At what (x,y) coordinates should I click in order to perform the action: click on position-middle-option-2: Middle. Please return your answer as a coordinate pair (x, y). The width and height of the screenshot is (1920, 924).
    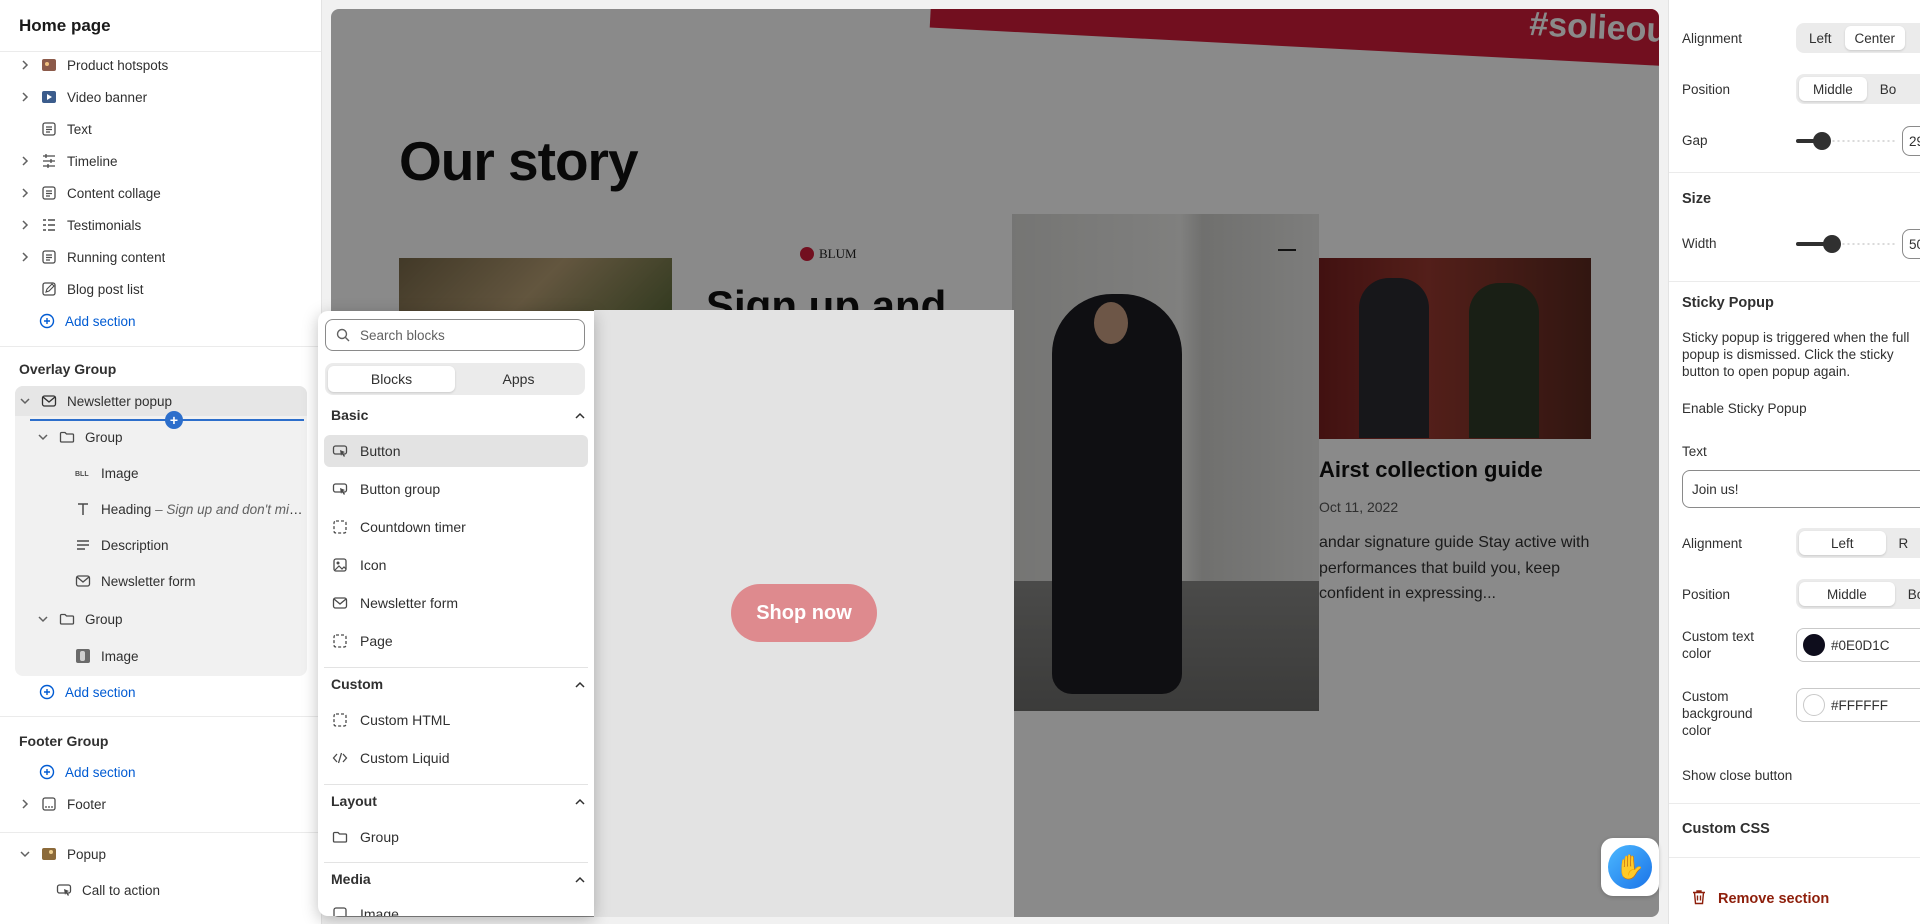
    Looking at the image, I should click on (1847, 594).